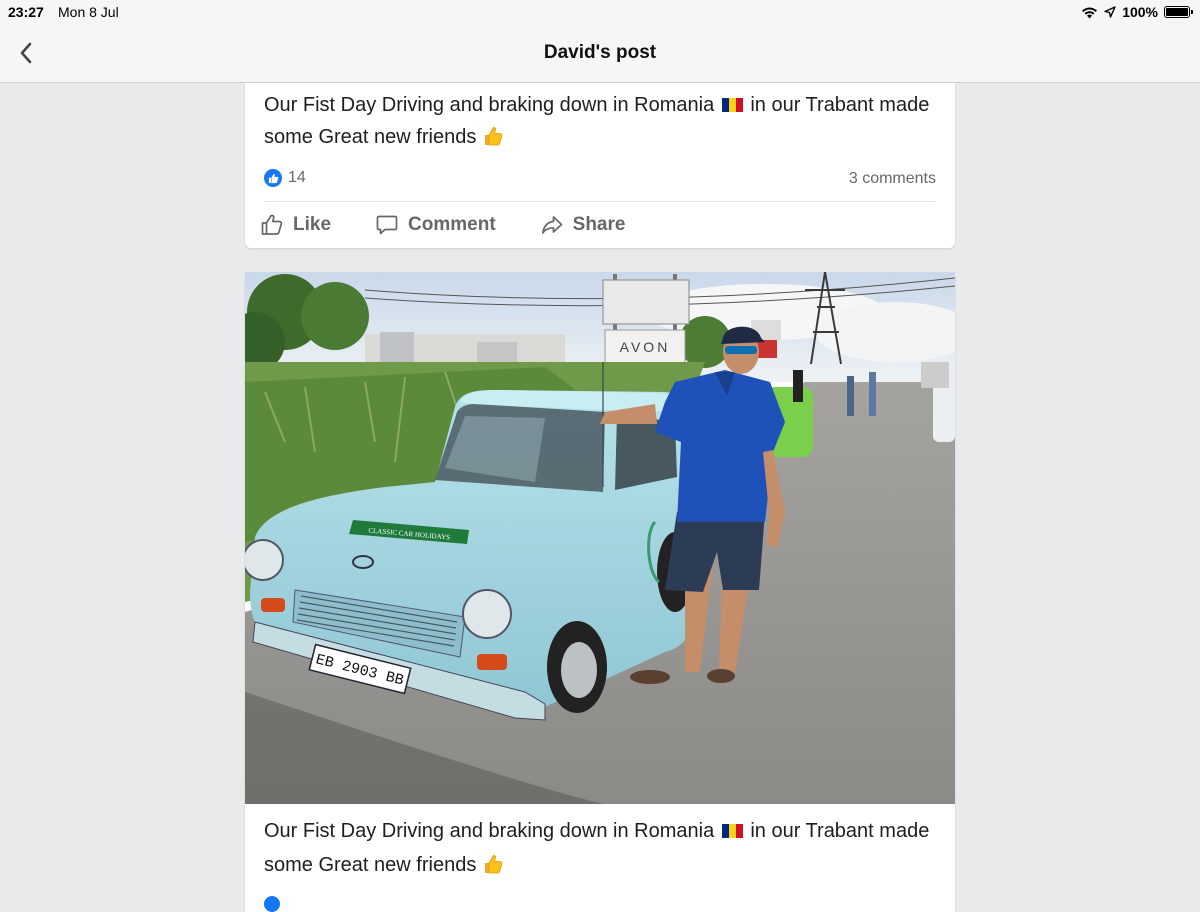 This screenshot has height=912, width=1200. I want to click on comment-label: Comment, so click(452, 224).